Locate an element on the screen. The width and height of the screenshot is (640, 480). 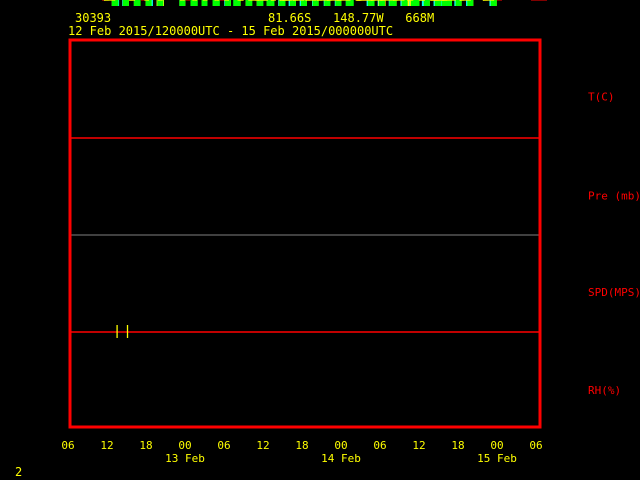
panel-label-wind: SPD(MPS) is located at coordinates (614, 292).